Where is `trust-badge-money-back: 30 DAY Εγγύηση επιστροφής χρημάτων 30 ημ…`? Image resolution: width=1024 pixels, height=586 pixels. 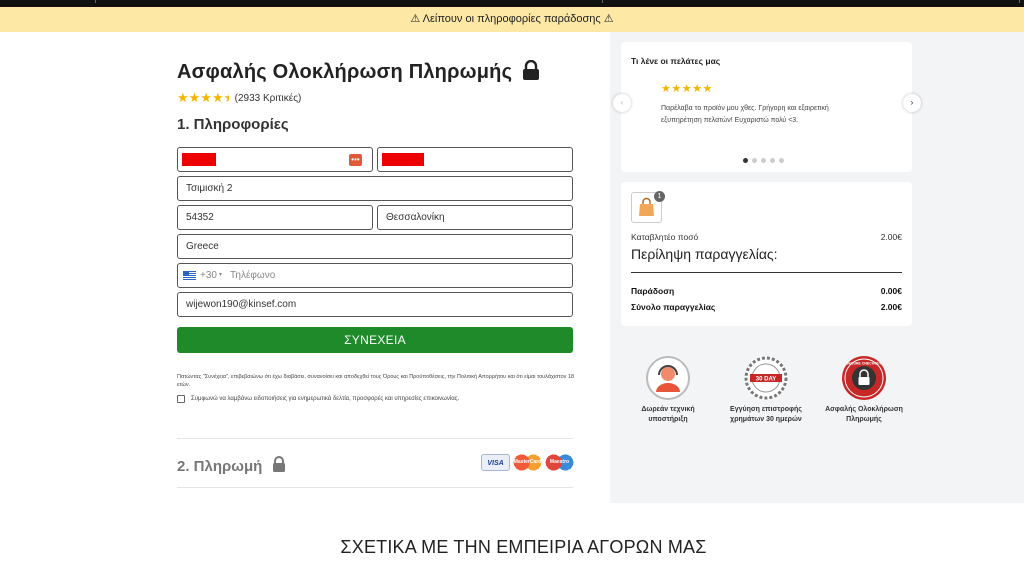
trust-badge-money-back: 30 DAY Εγγύηση επιστροφής χρημάτων 30 ημ… is located at coordinates (766, 390).